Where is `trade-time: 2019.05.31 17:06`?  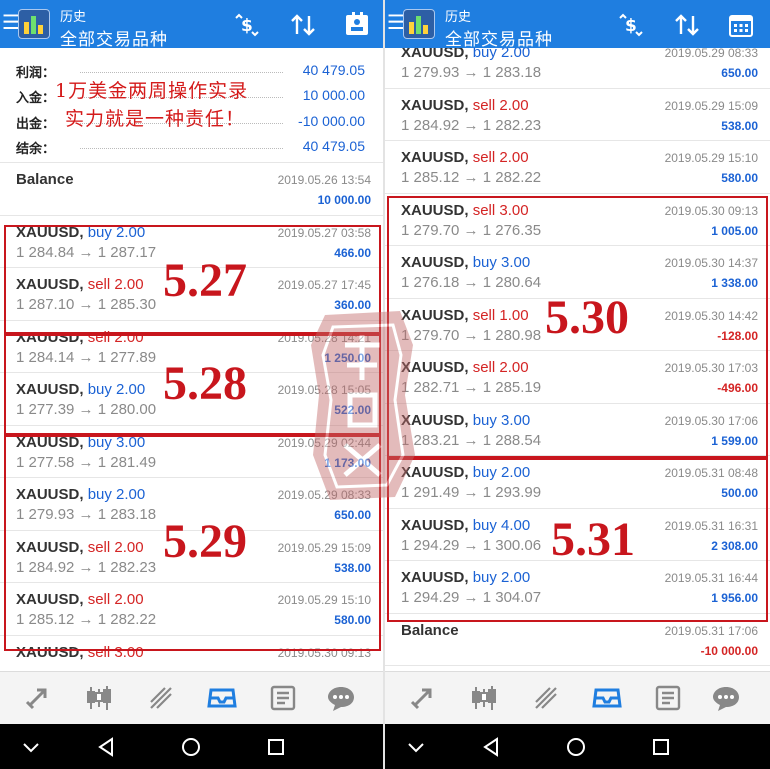
trade-time: 2019.05.31 17:06 is located at coordinates (711, 630).